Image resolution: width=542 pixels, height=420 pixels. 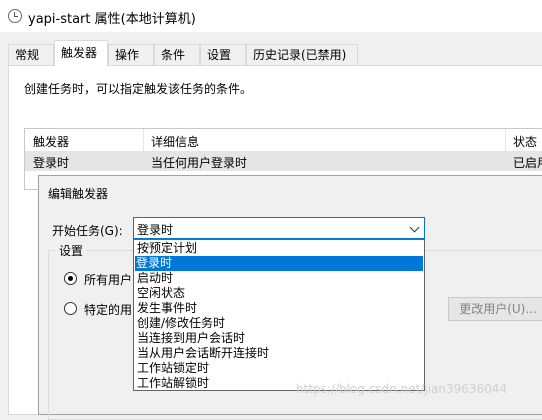 What do you see at coordinates (202, 353) in the screenshot?
I see `dropdown-item-session-disconnect: 当从用户会话断开连接时` at bounding box center [202, 353].